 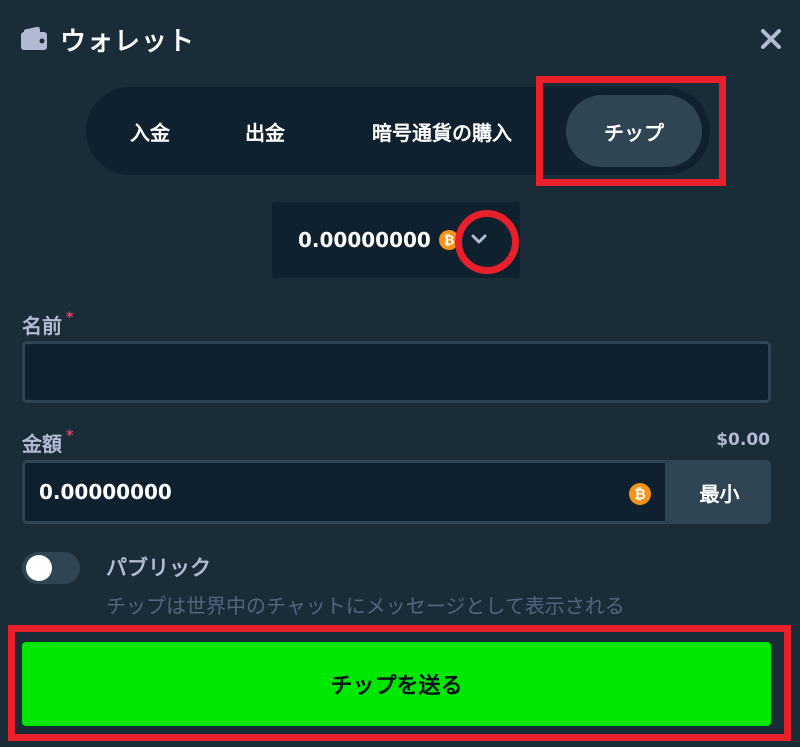 What do you see at coordinates (42, 326) in the screenshot?
I see `name-label-text: 名前` at bounding box center [42, 326].